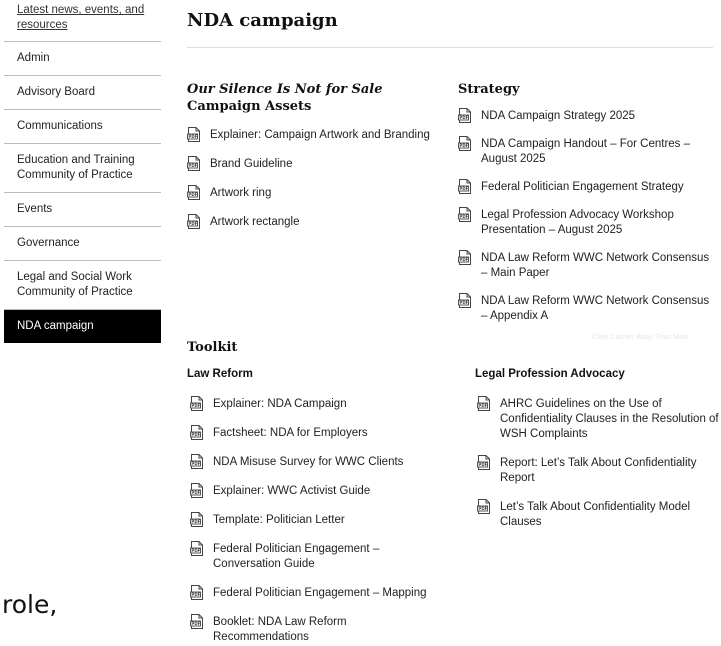 The image size is (721, 646). Describe the element at coordinates (212, 347) in the screenshot. I see `toolkit-heading: Toolkit` at that location.